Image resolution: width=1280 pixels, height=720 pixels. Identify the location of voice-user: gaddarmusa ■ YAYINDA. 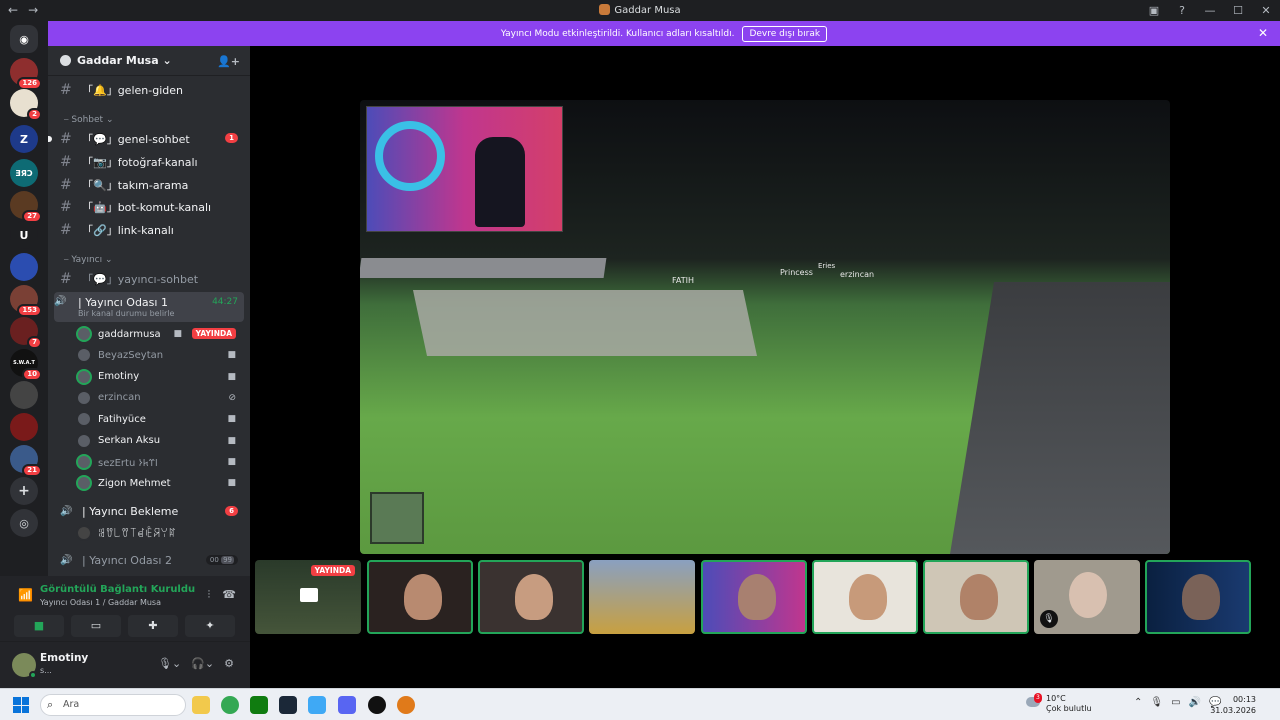
(159, 334).